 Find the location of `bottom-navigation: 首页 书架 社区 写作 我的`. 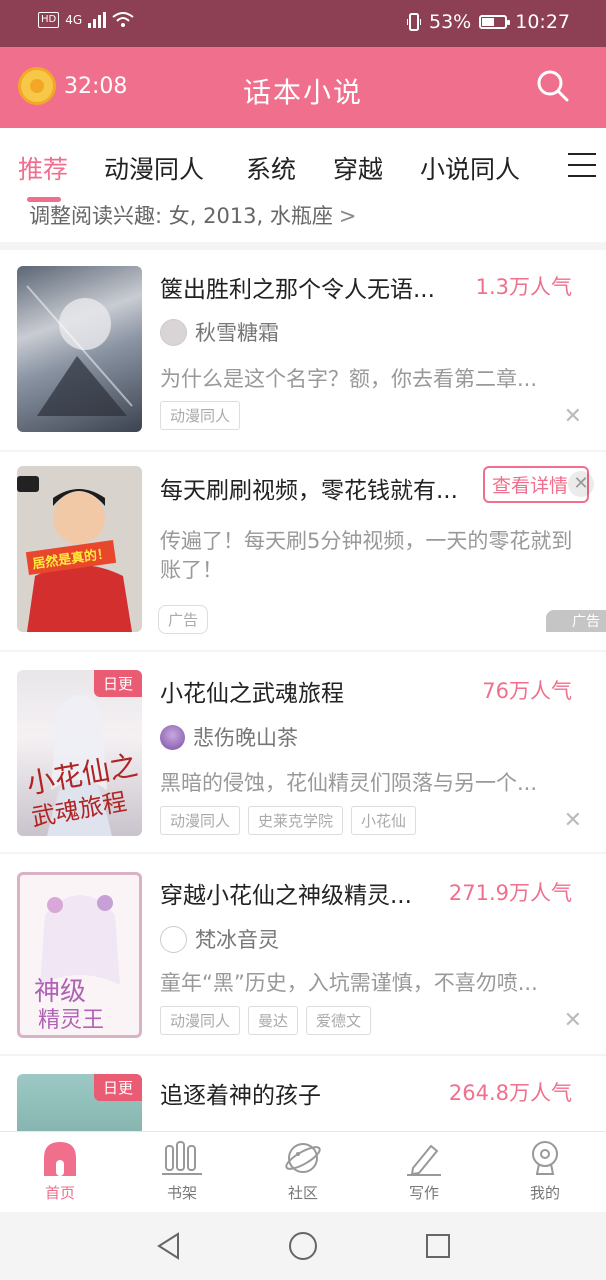

bottom-navigation: 首页 书架 社区 写作 我的 is located at coordinates (303, 1172).